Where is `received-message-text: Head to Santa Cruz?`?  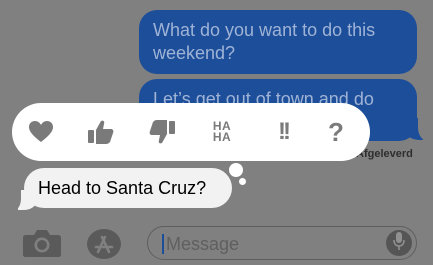
received-message-text: Head to Santa Cruz? is located at coordinates (122, 188).